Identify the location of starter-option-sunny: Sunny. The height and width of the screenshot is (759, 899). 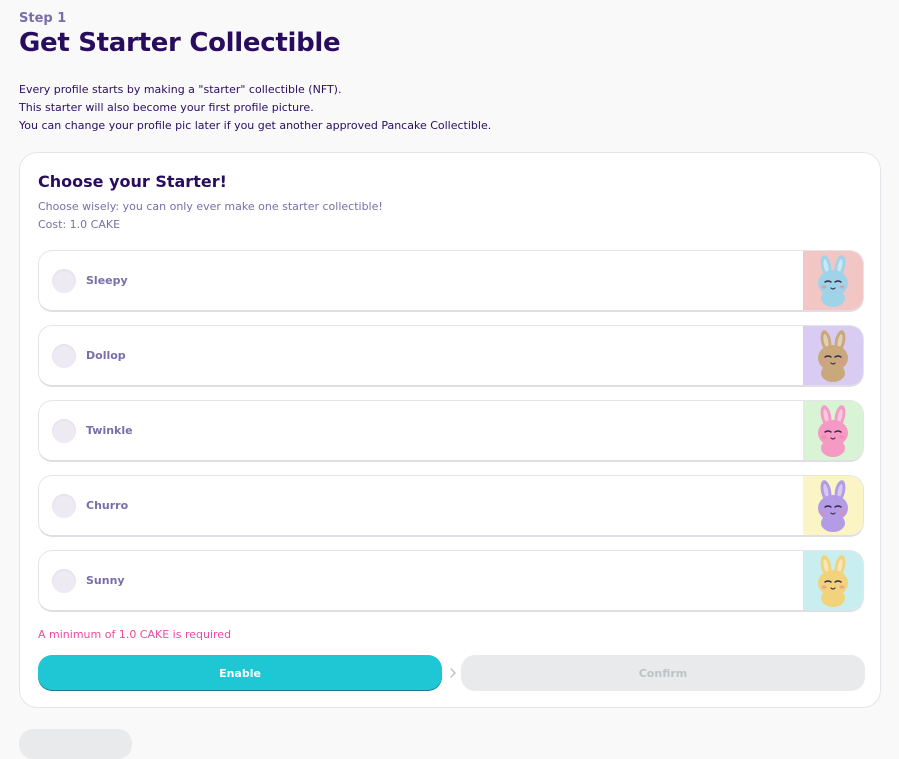
(451, 581).